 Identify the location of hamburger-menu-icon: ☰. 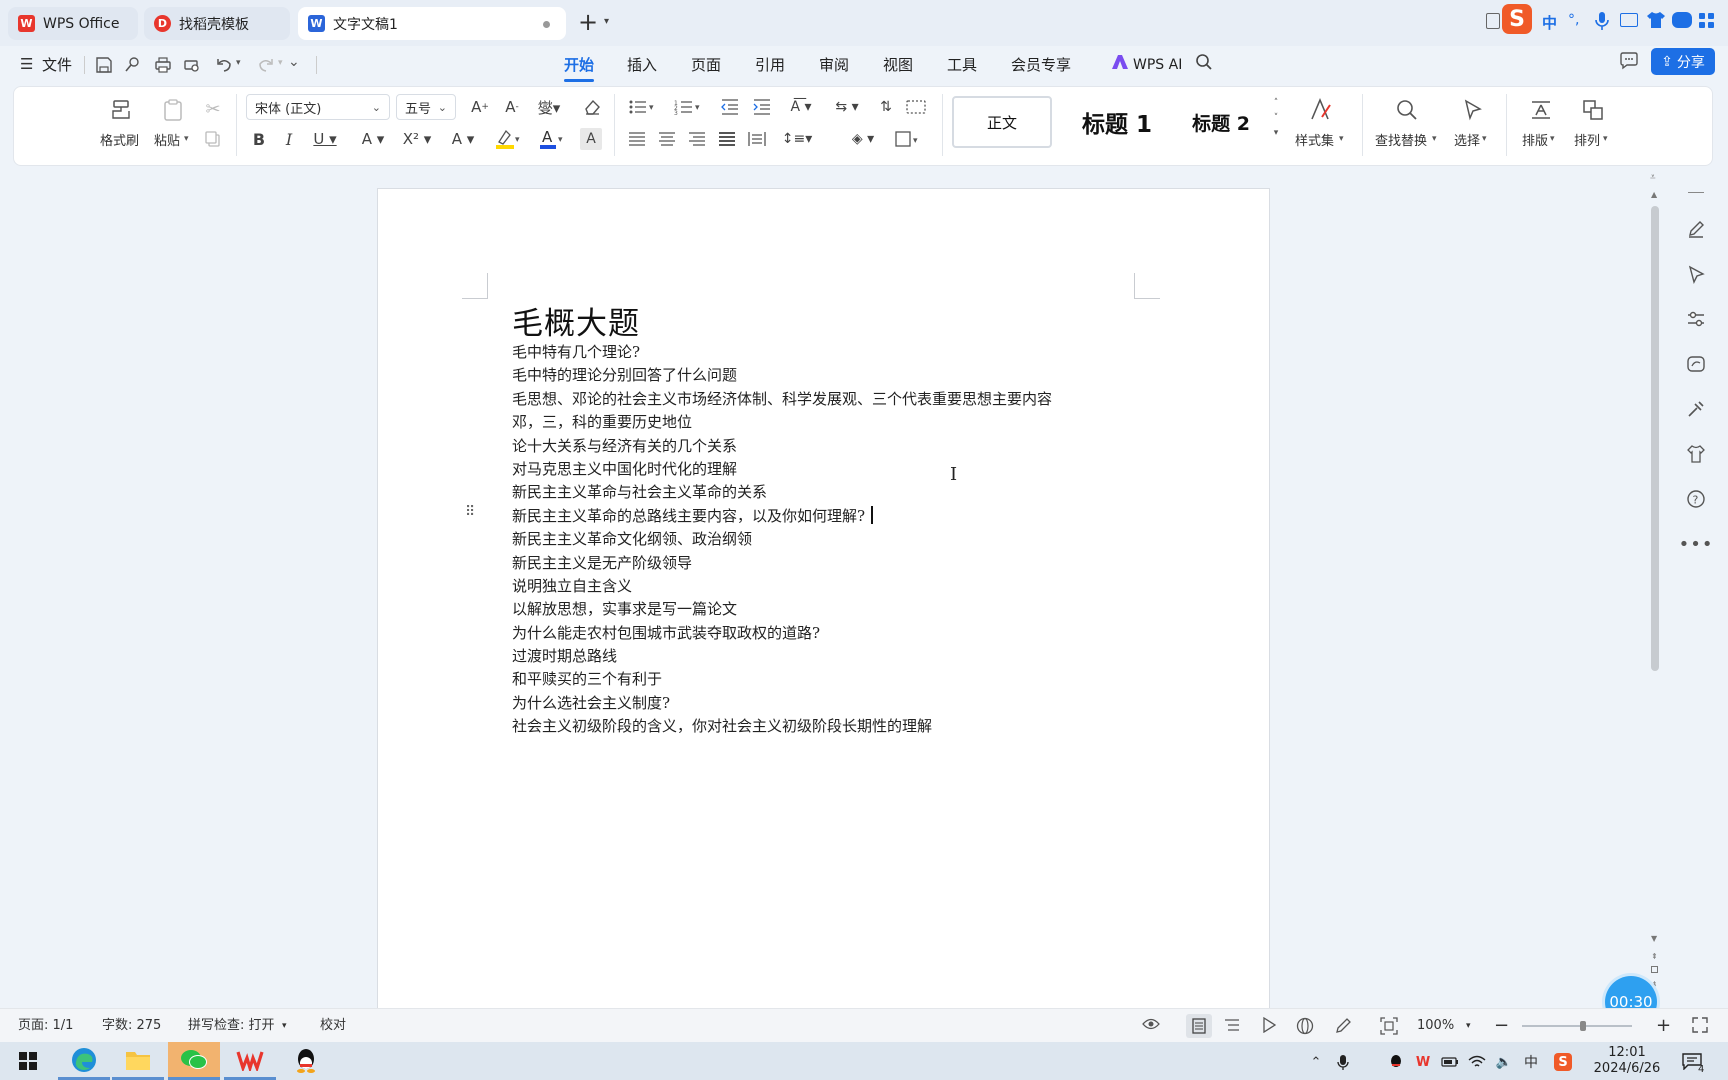
(26, 64).